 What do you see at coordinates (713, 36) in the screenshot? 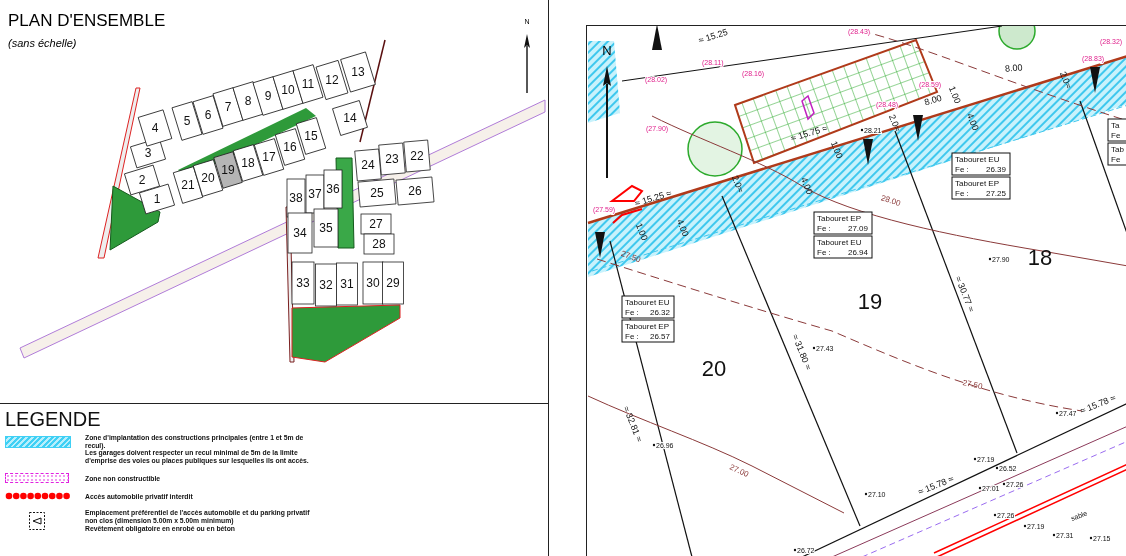
I see `dimension-label: ≈ 15.25` at bounding box center [713, 36].